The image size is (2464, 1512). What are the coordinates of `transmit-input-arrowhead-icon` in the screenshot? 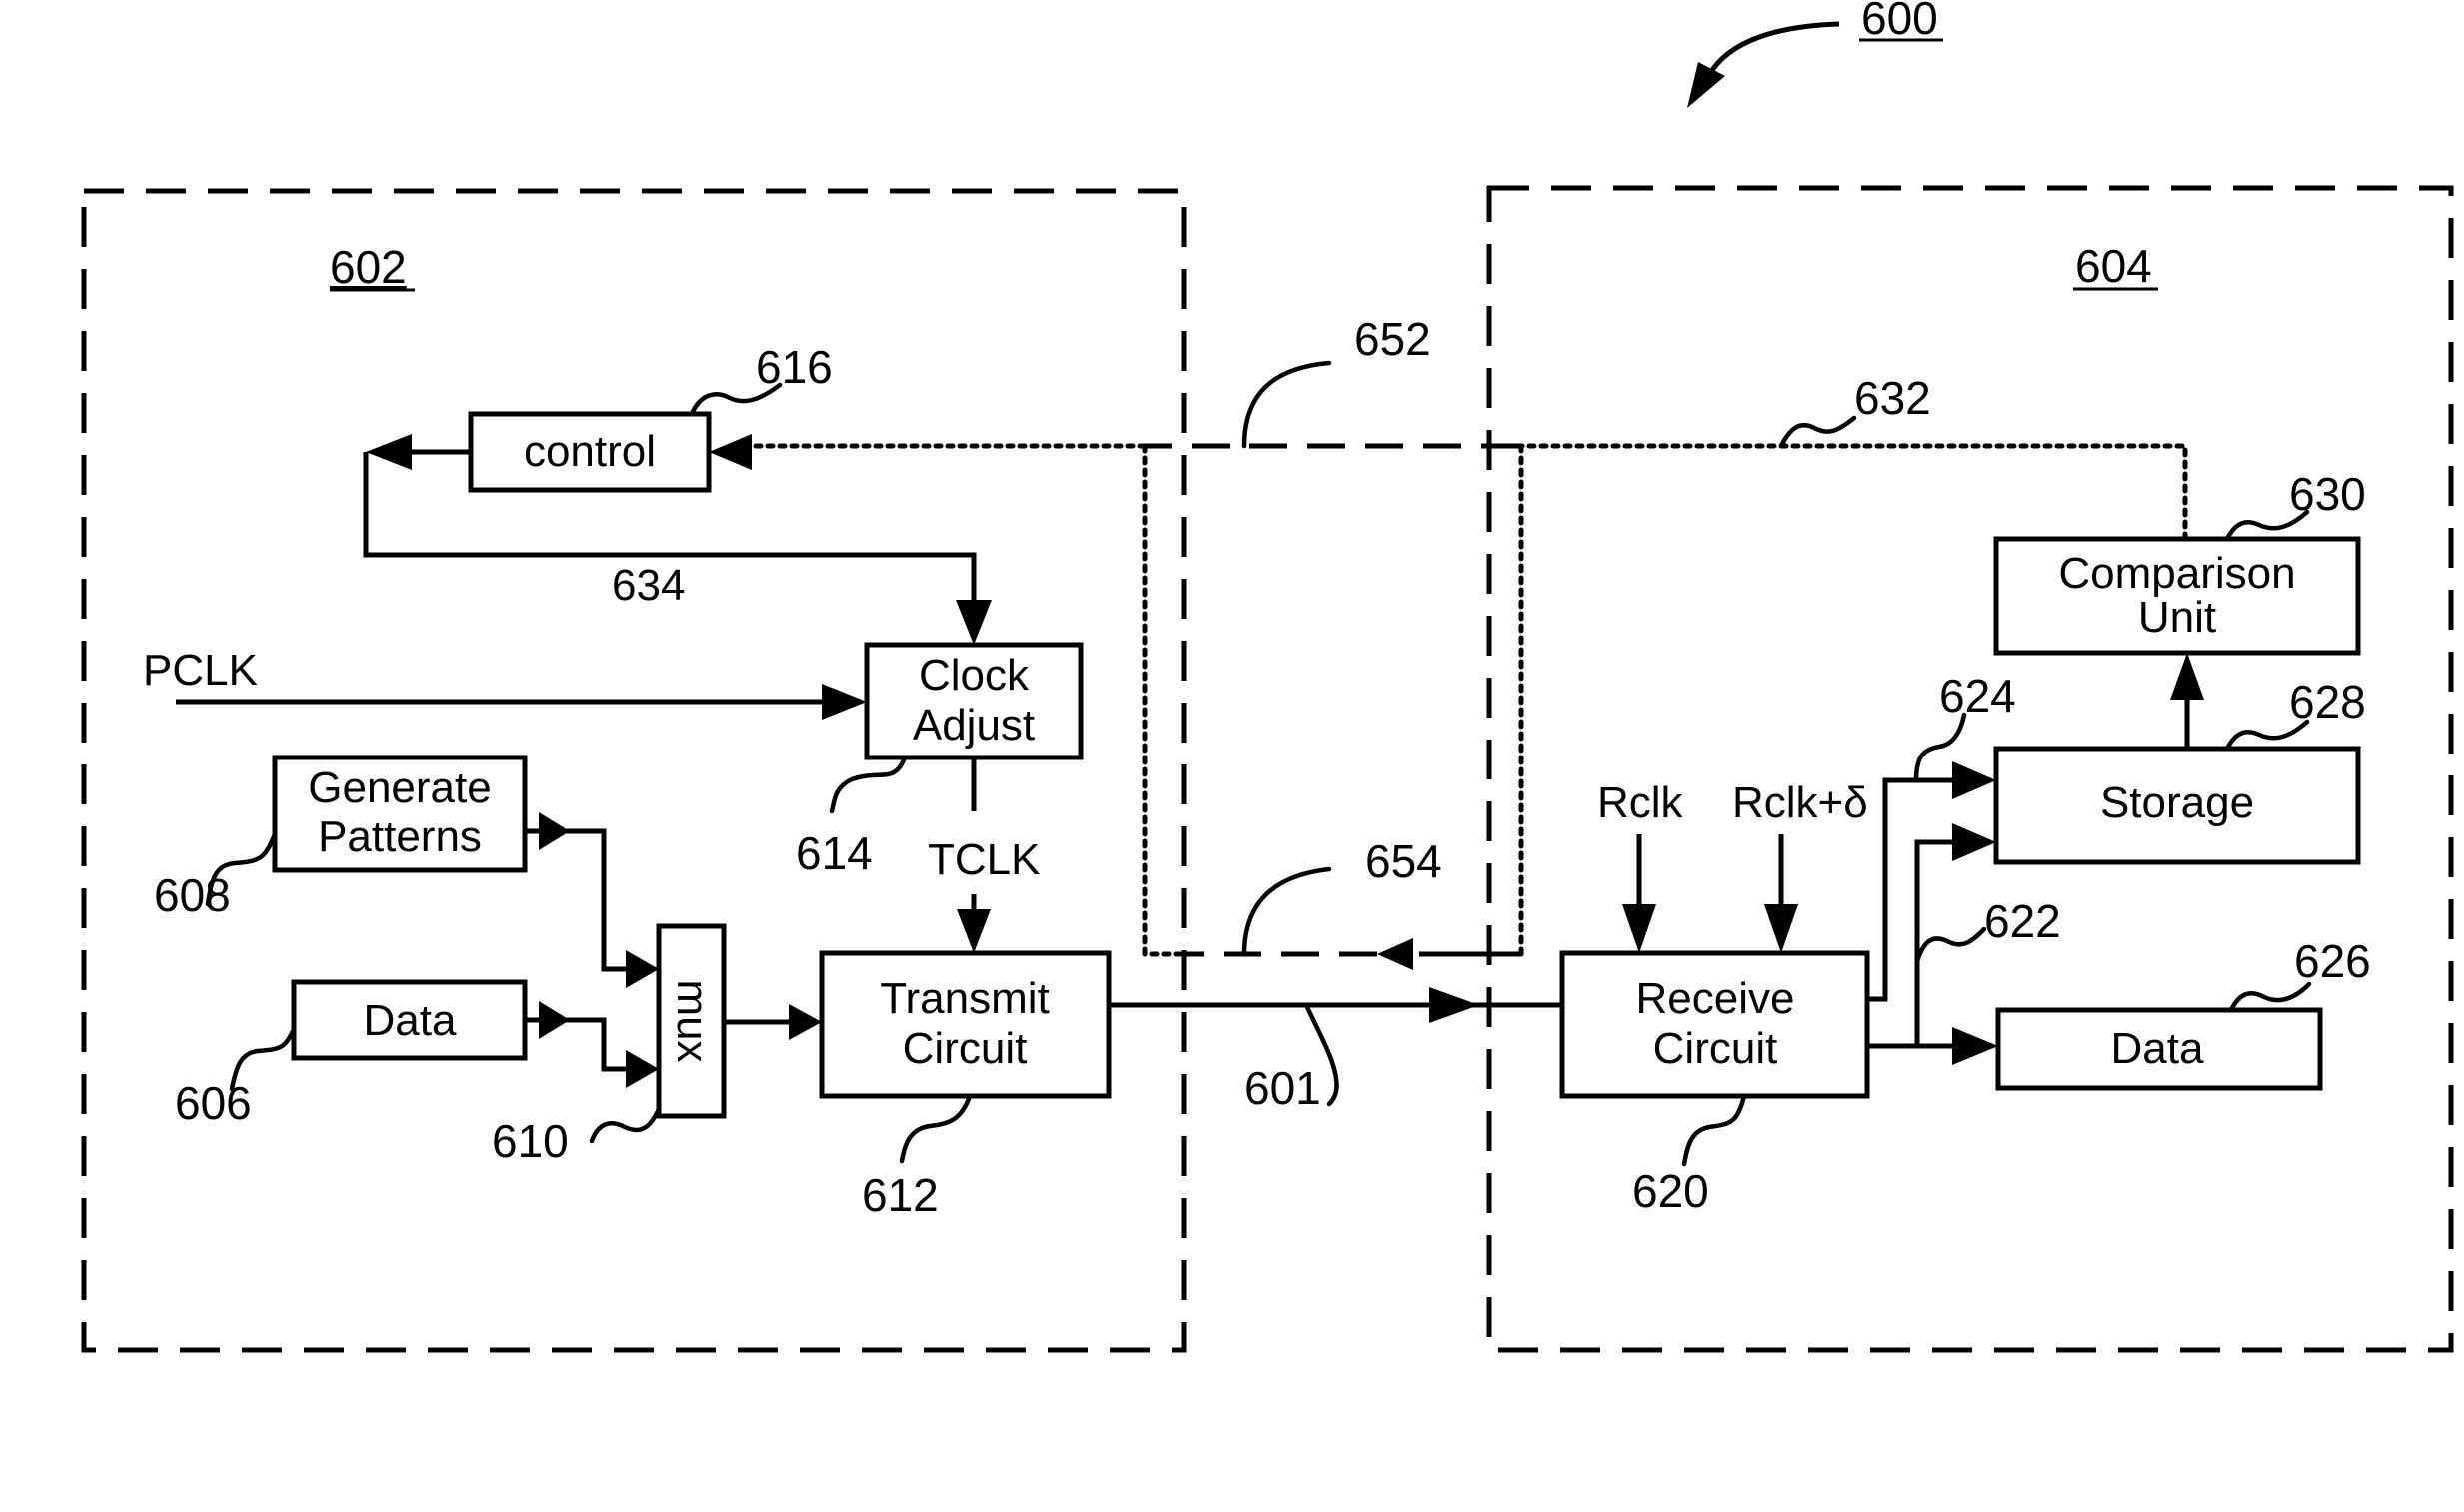 It's located at (805, 1022).